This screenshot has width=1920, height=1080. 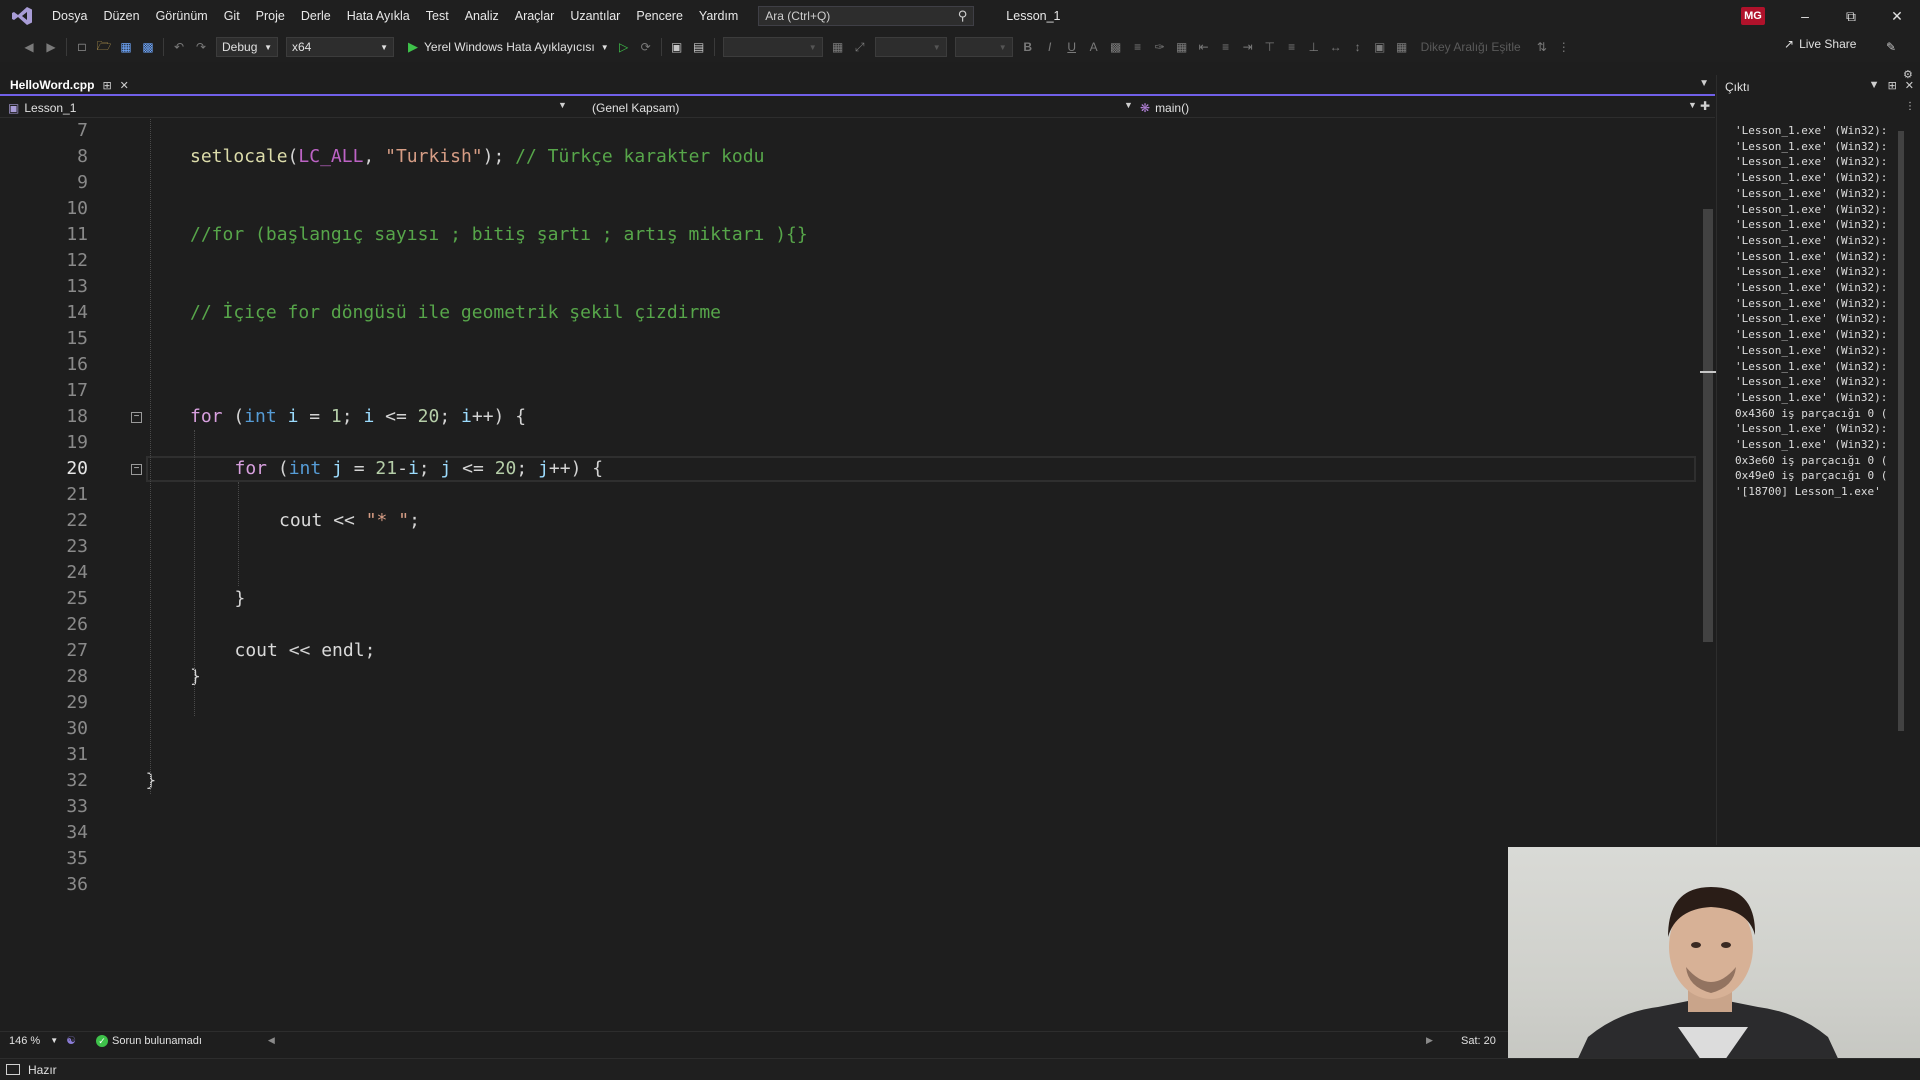 I want to click on code-line: 20 for (int j = 21-i; j <= 20; j++) {−, so click(x=850, y=468).